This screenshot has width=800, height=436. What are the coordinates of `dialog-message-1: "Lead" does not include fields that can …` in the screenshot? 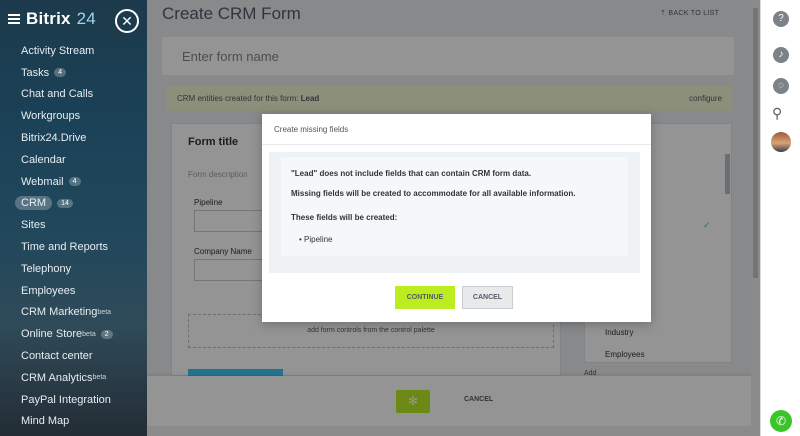 It's located at (411, 173).